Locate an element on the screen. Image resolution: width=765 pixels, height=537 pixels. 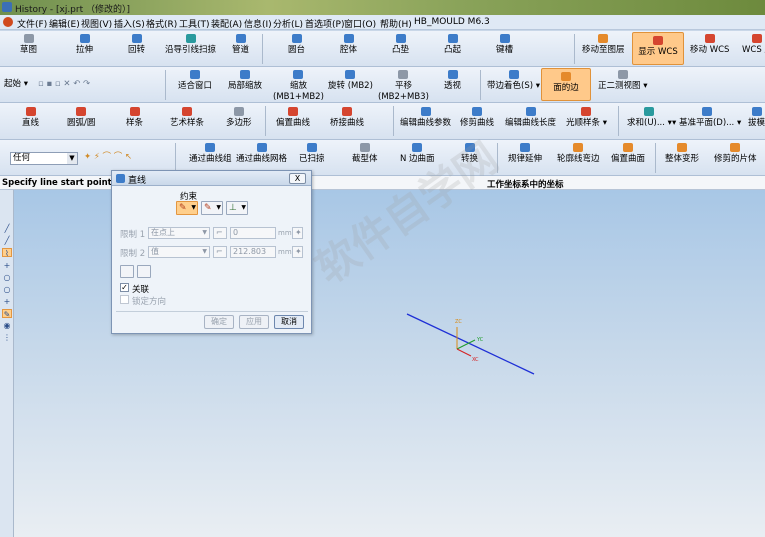
face-edges-button: 面的边 is located at coordinates (566, 84).